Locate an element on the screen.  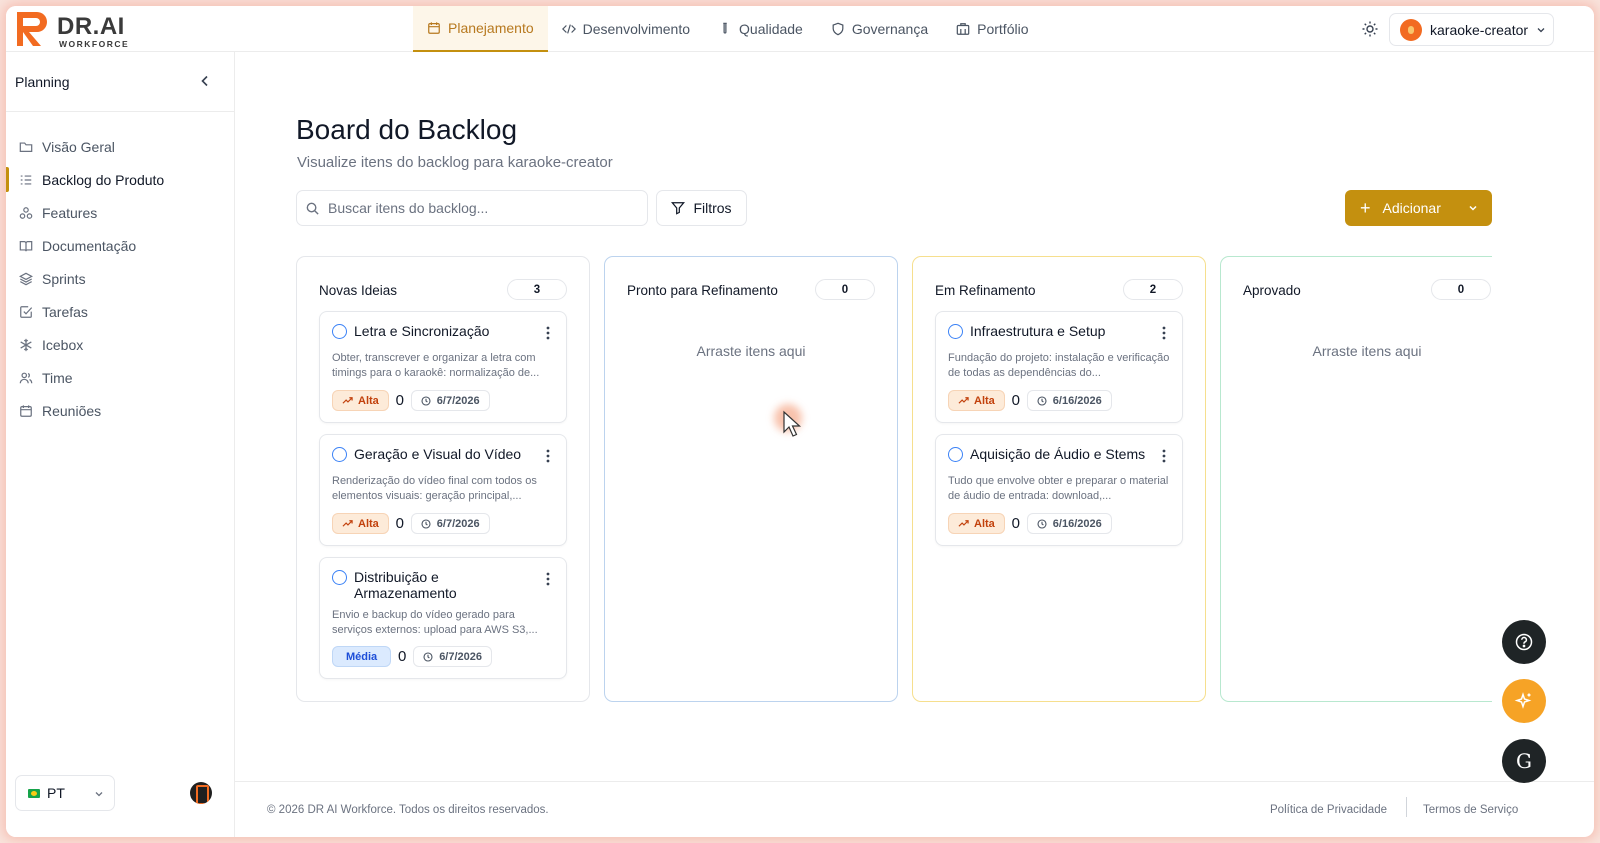
plus-icon: + is located at coordinates (1365, 208).